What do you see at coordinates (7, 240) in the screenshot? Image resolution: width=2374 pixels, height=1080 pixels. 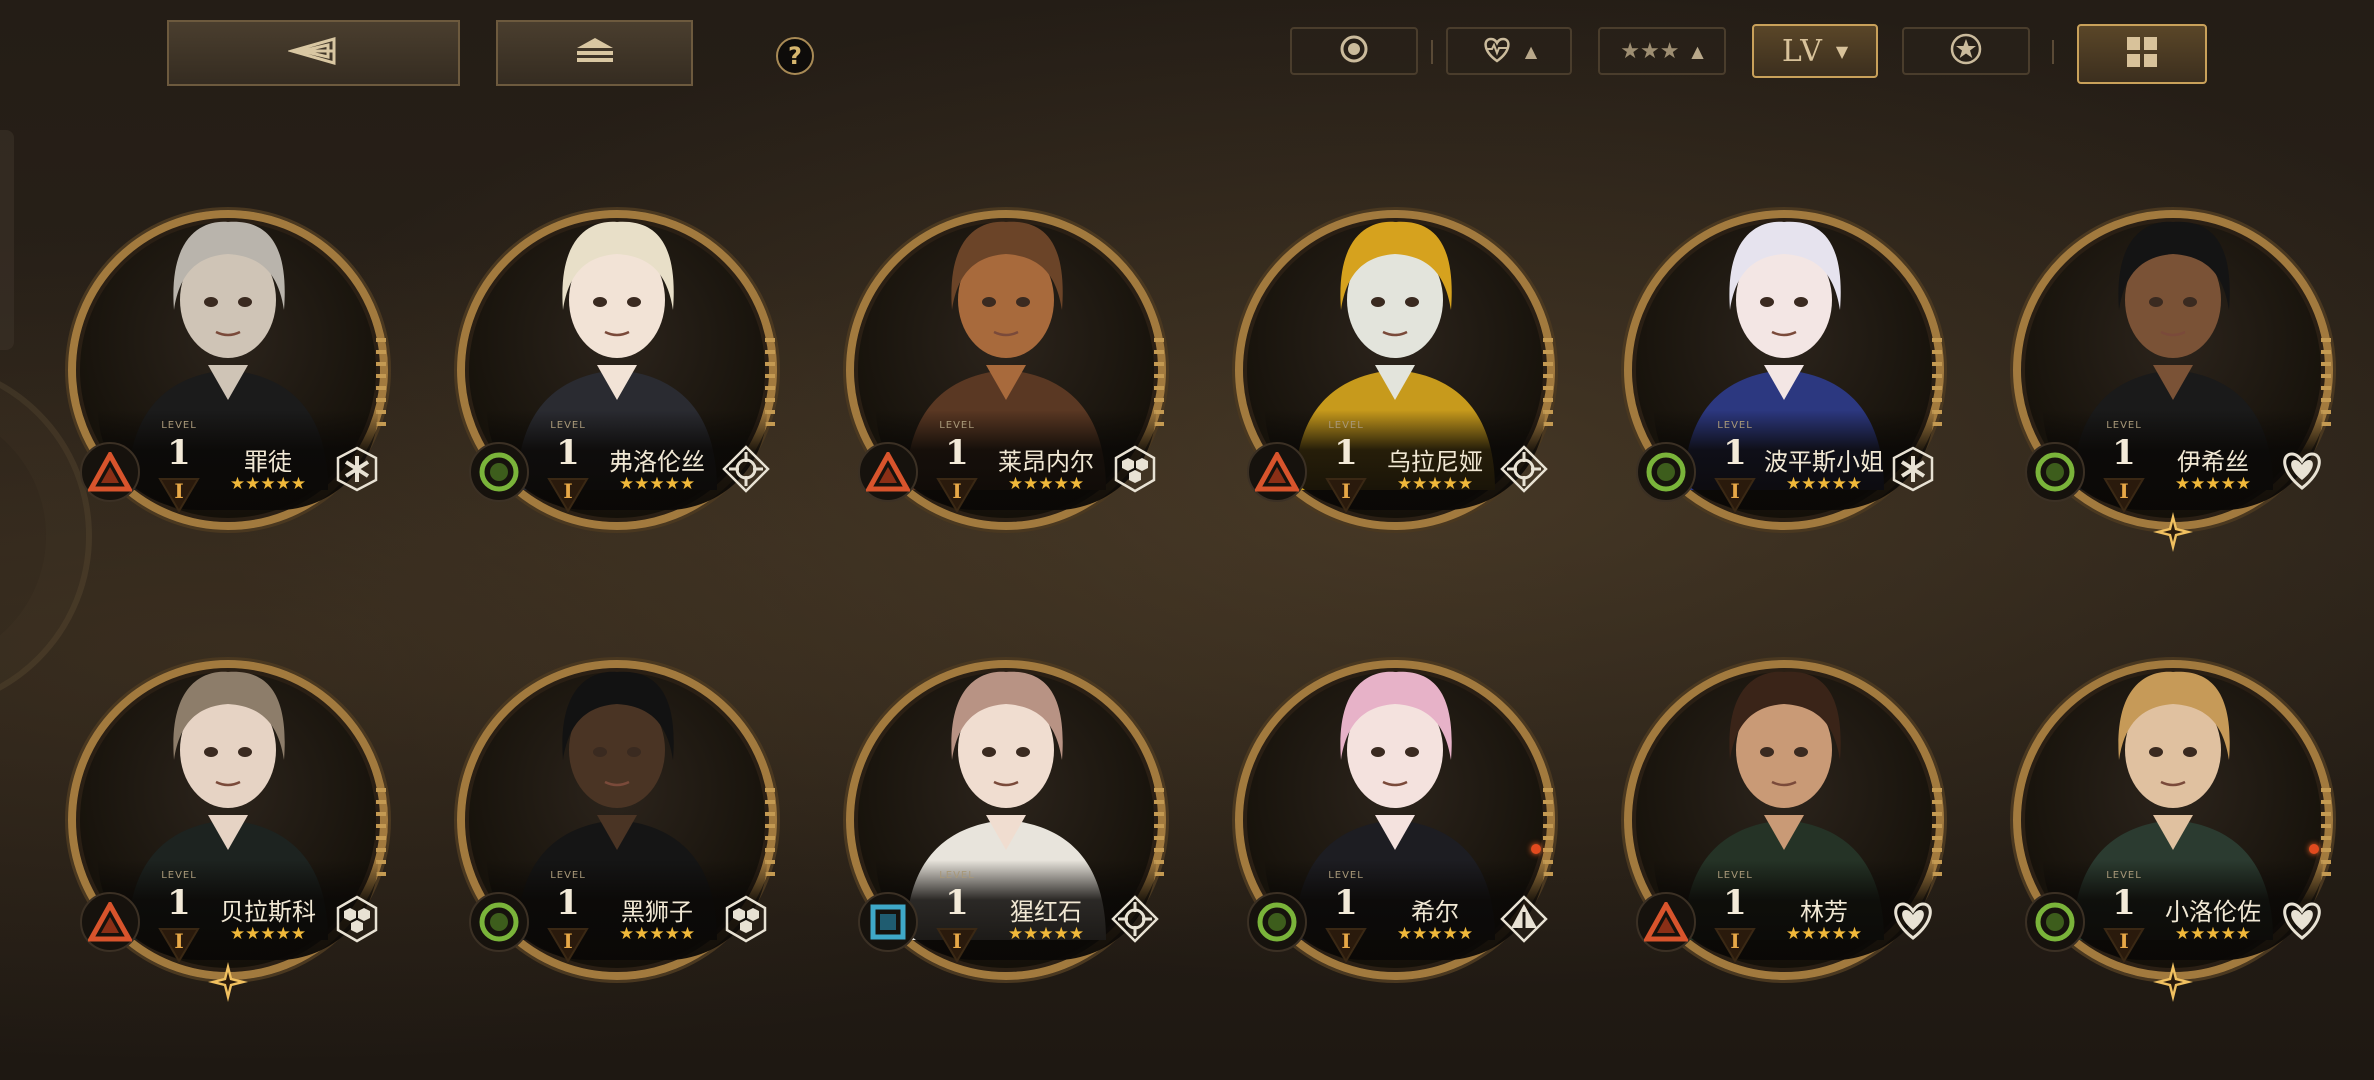 I see `side-drawer-handle` at bounding box center [7, 240].